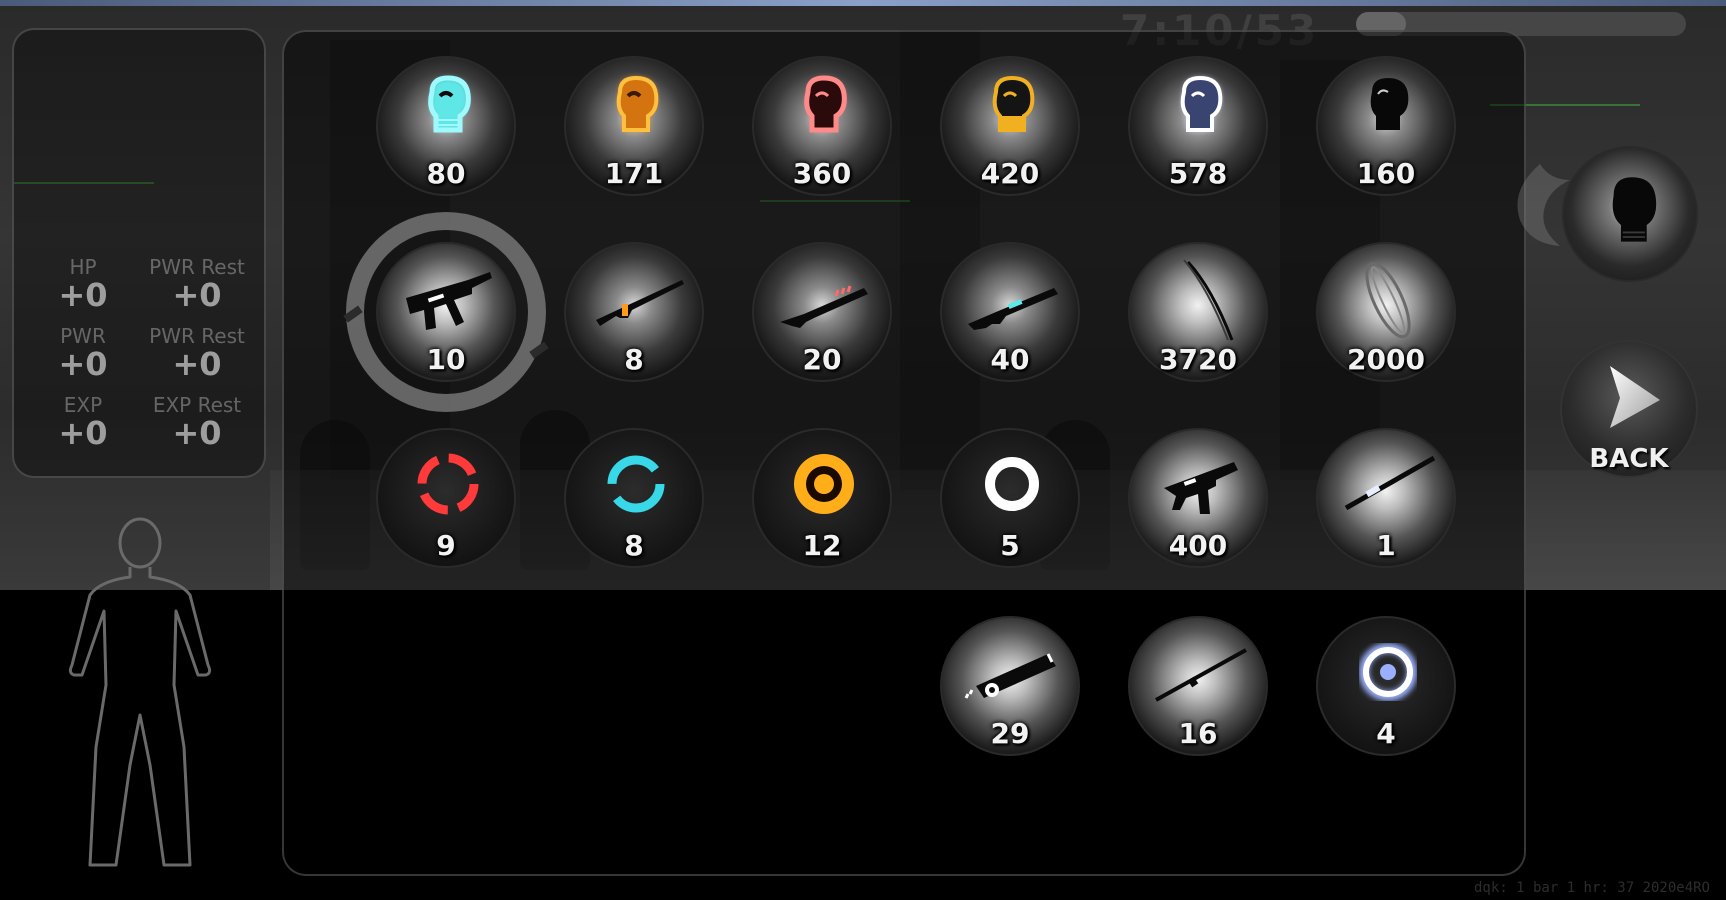 The width and height of the screenshot is (1726, 900). Describe the element at coordinates (197, 267) in the screenshot. I see `stat-pwr-rest-label: PWR Rest` at that location.